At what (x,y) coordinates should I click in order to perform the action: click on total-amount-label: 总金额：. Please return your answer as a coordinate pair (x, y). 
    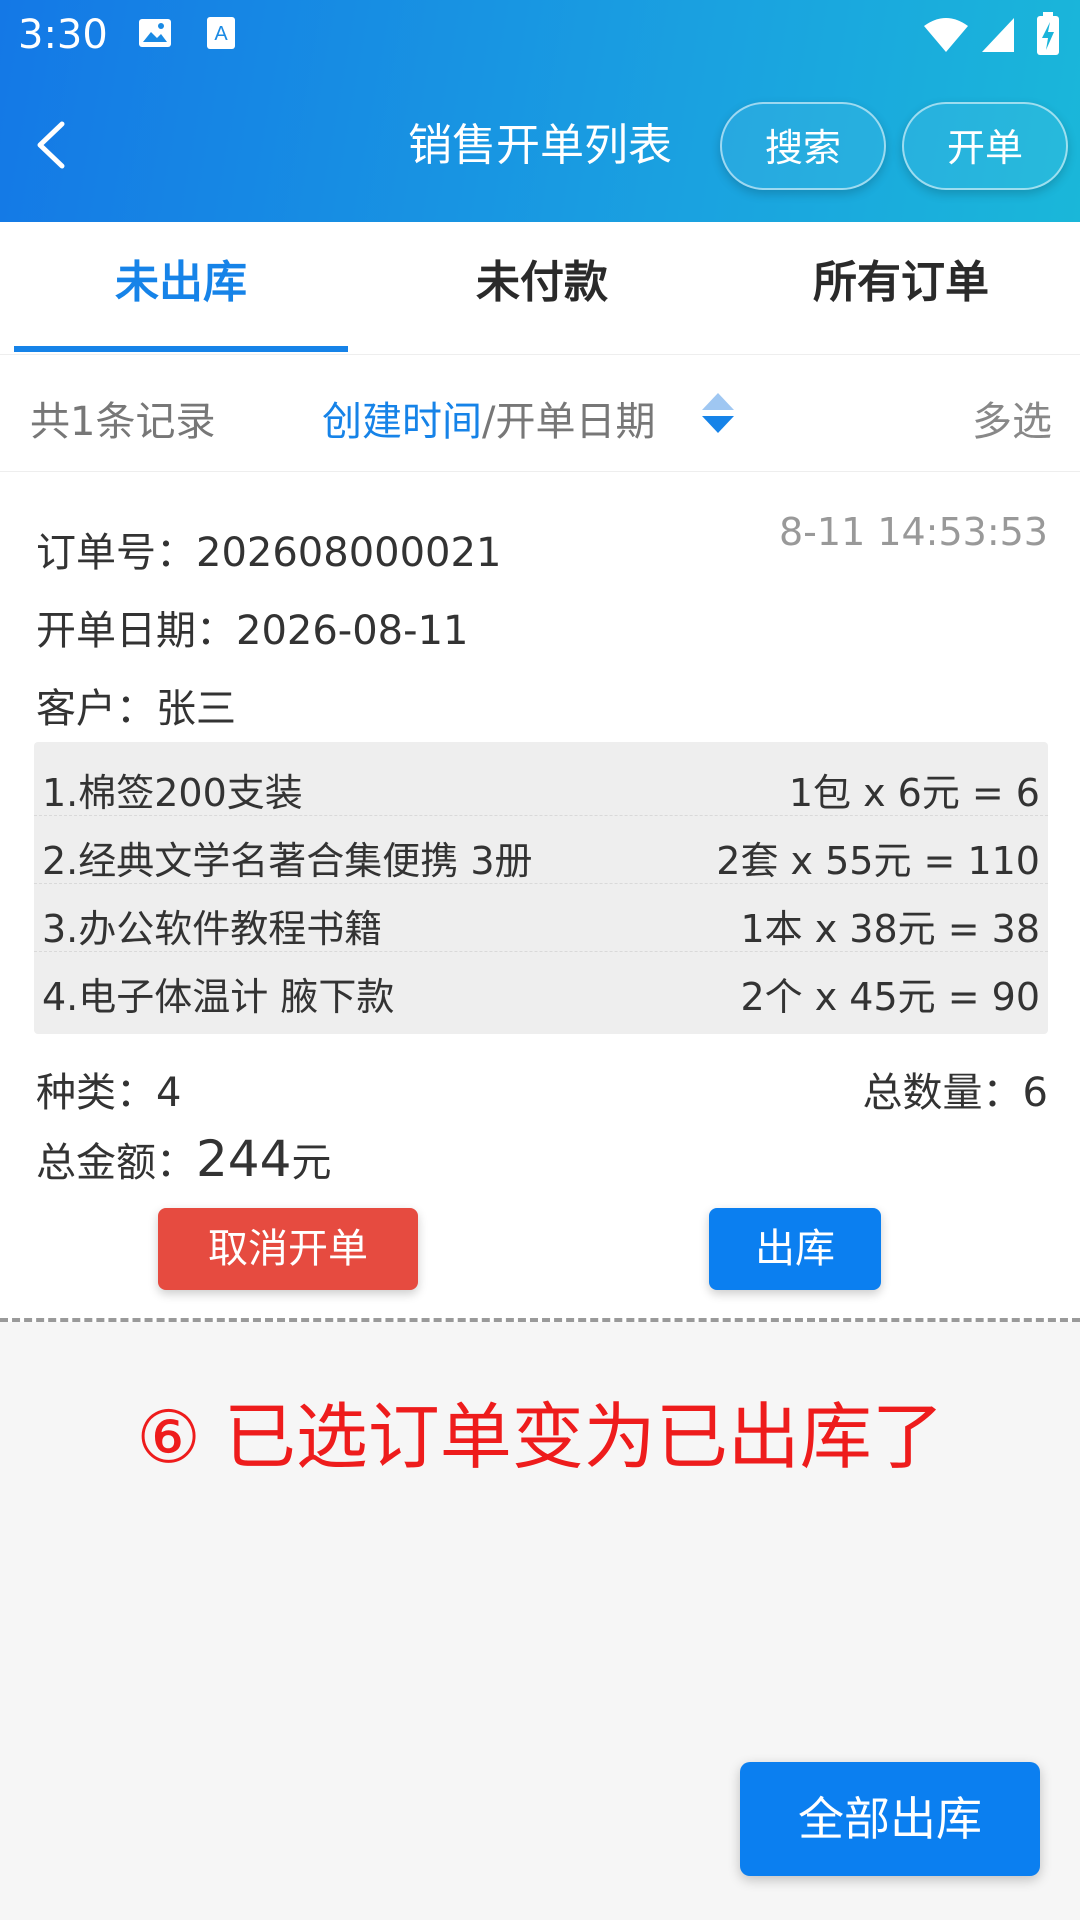
    Looking at the image, I should click on (116, 1163).